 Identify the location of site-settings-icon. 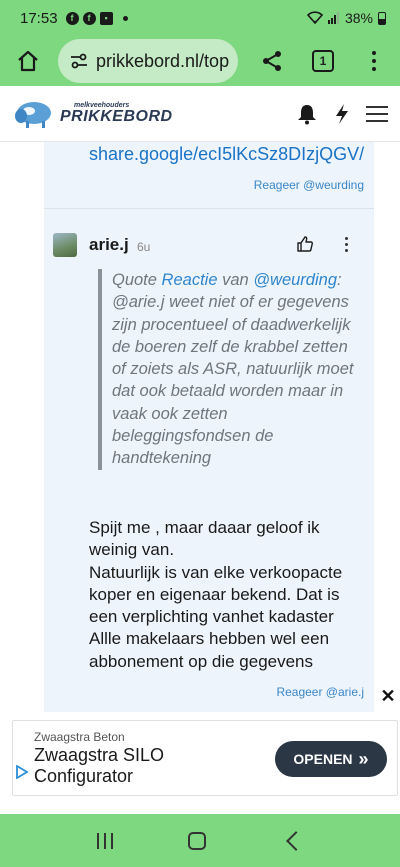
(79, 61).